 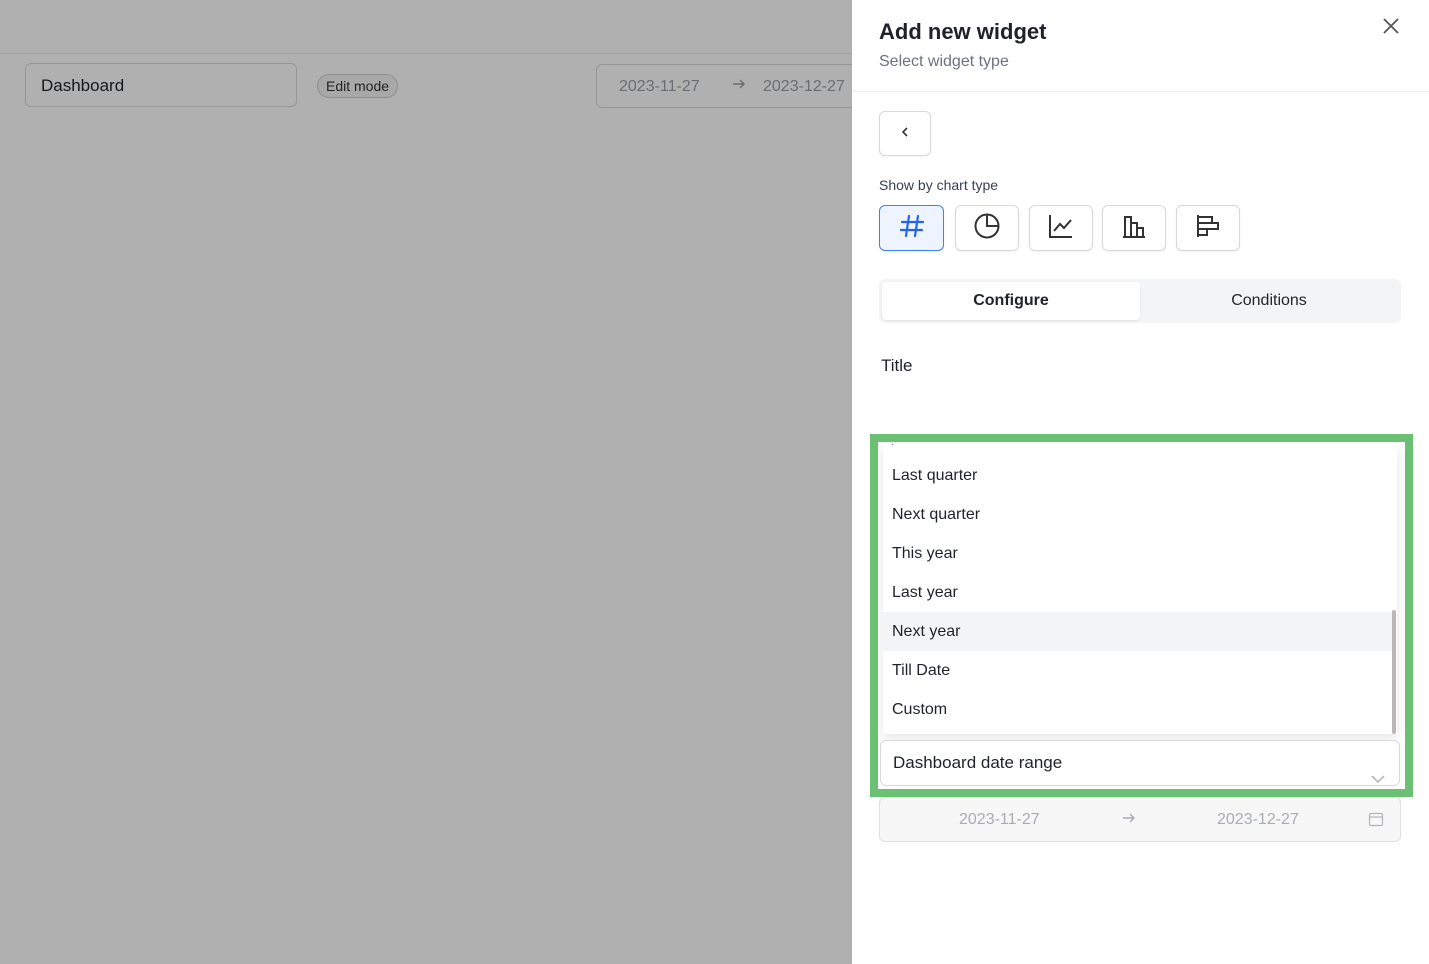 What do you see at coordinates (1394, 672) in the screenshot?
I see `dropdown-scrollbar` at bounding box center [1394, 672].